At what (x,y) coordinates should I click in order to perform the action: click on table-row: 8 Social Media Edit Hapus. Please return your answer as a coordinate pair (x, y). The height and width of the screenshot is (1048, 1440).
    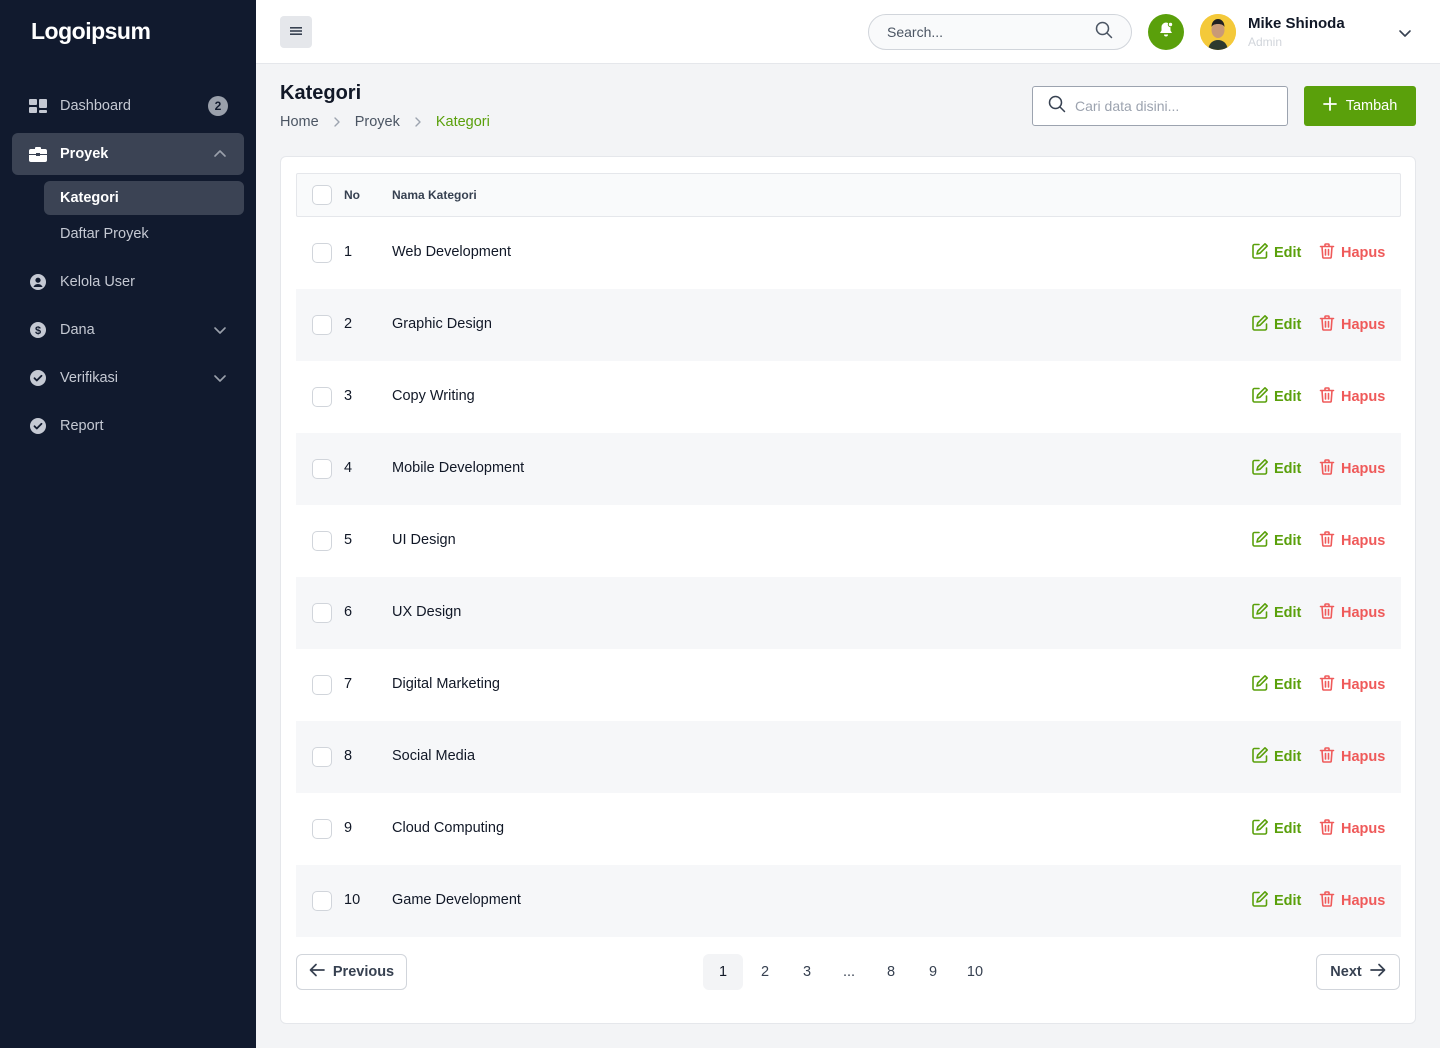
    Looking at the image, I should click on (848, 757).